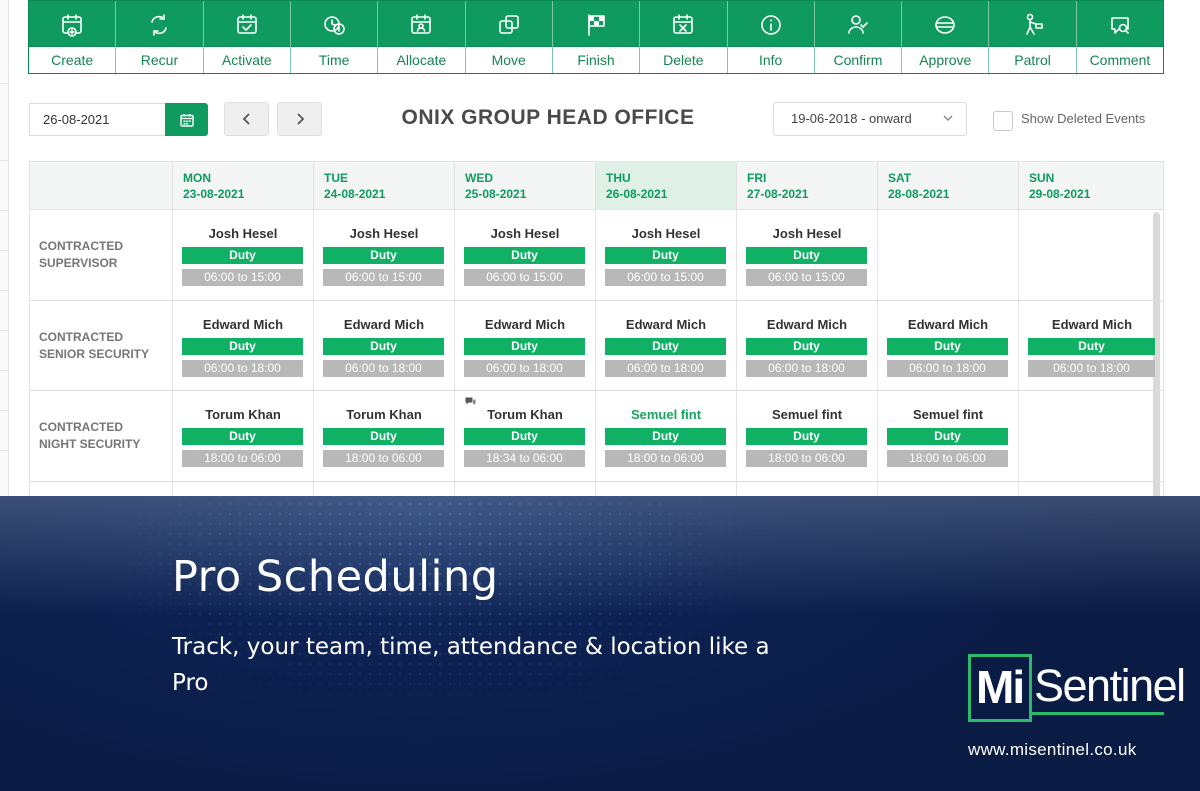 This screenshot has width=1200, height=791. Describe the element at coordinates (73, 37) in the screenshot. I see `toolbar-create-button: Create` at that location.